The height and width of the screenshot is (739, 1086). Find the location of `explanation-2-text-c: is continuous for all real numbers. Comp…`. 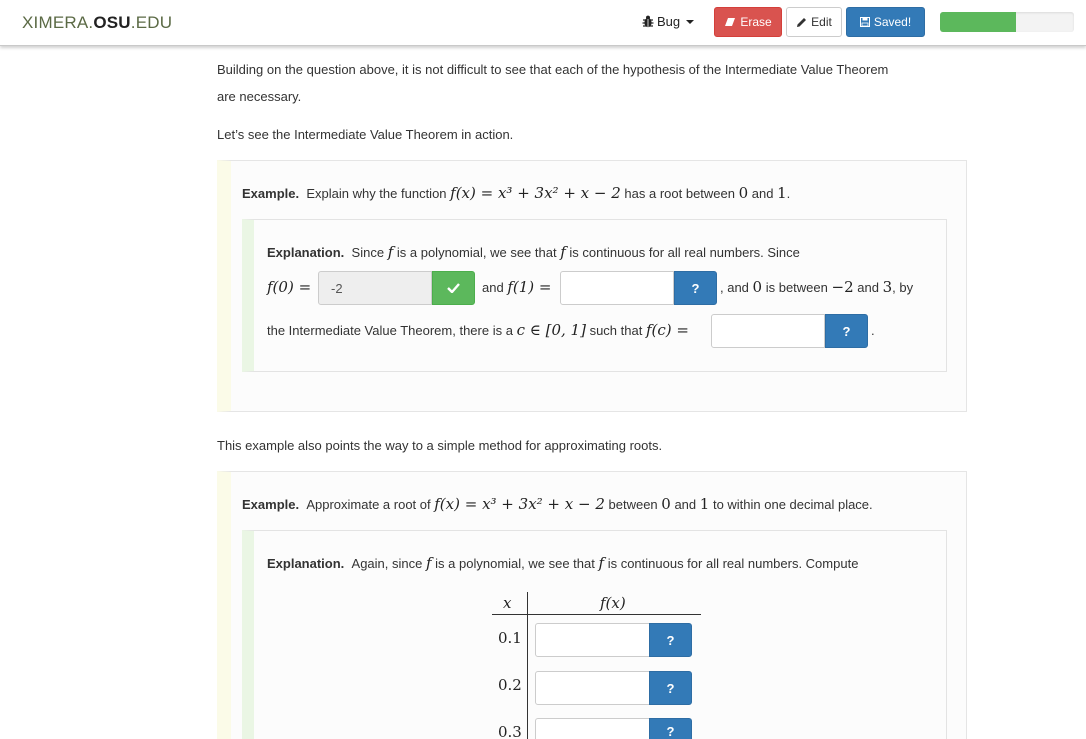

explanation-2-text-c: is continuous for all real numbers. Comp… is located at coordinates (733, 563).